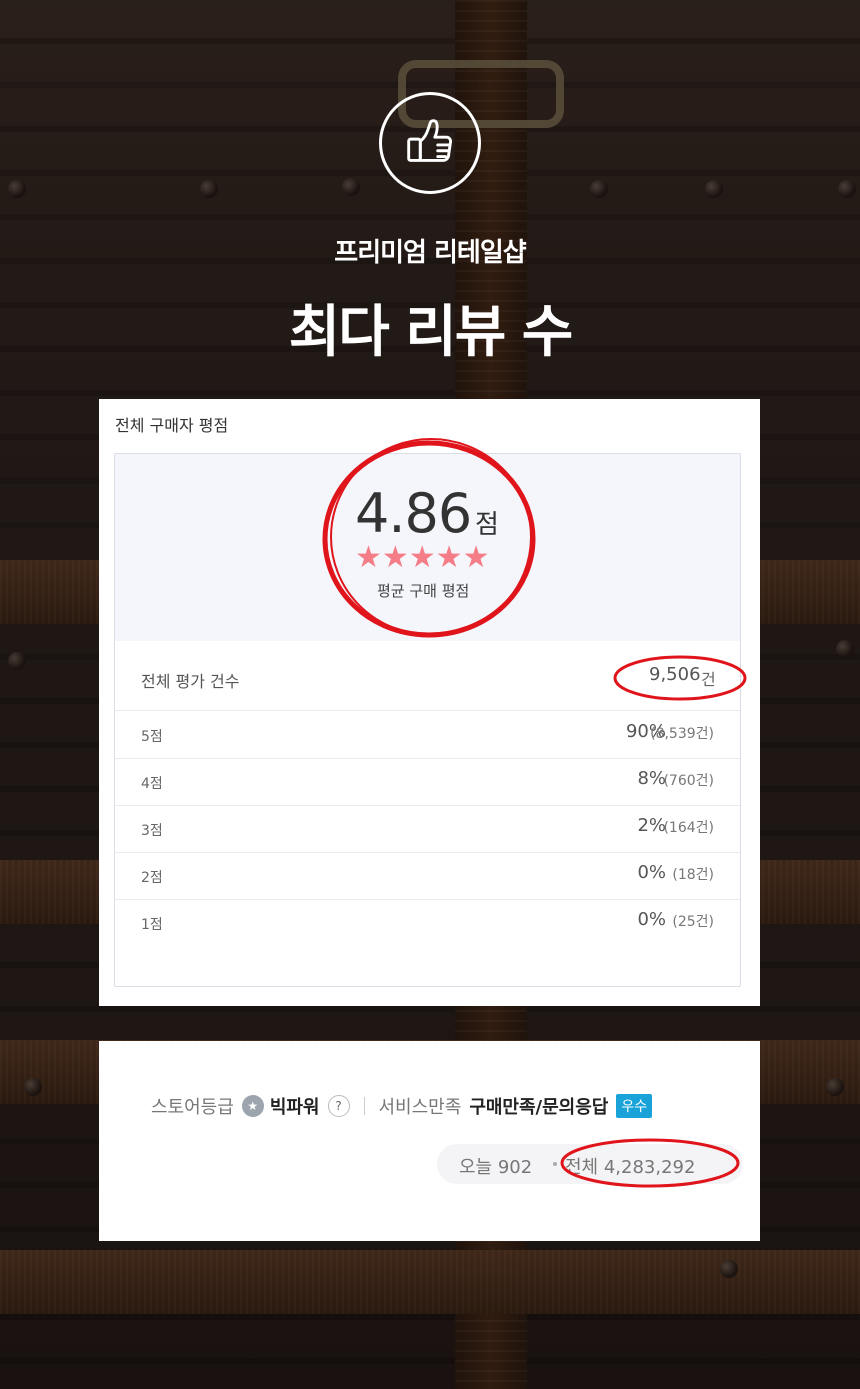  I want to click on separator-dot, so click(555, 1164).